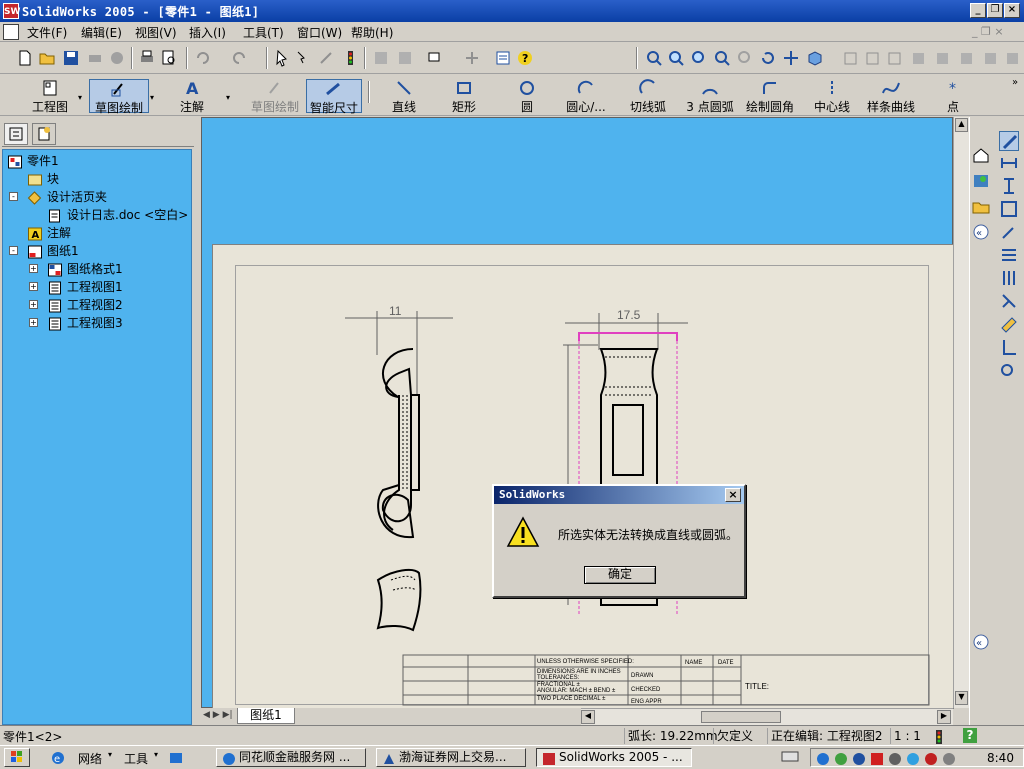 This screenshot has width=1024, height=769. Describe the element at coordinates (967, 58) in the screenshot. I see `shadows-icon` at that location.